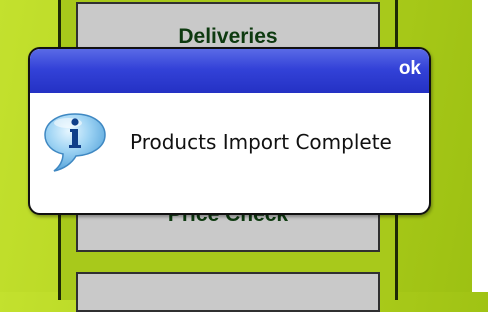  I want to click on info-icon, so click(75, 142).